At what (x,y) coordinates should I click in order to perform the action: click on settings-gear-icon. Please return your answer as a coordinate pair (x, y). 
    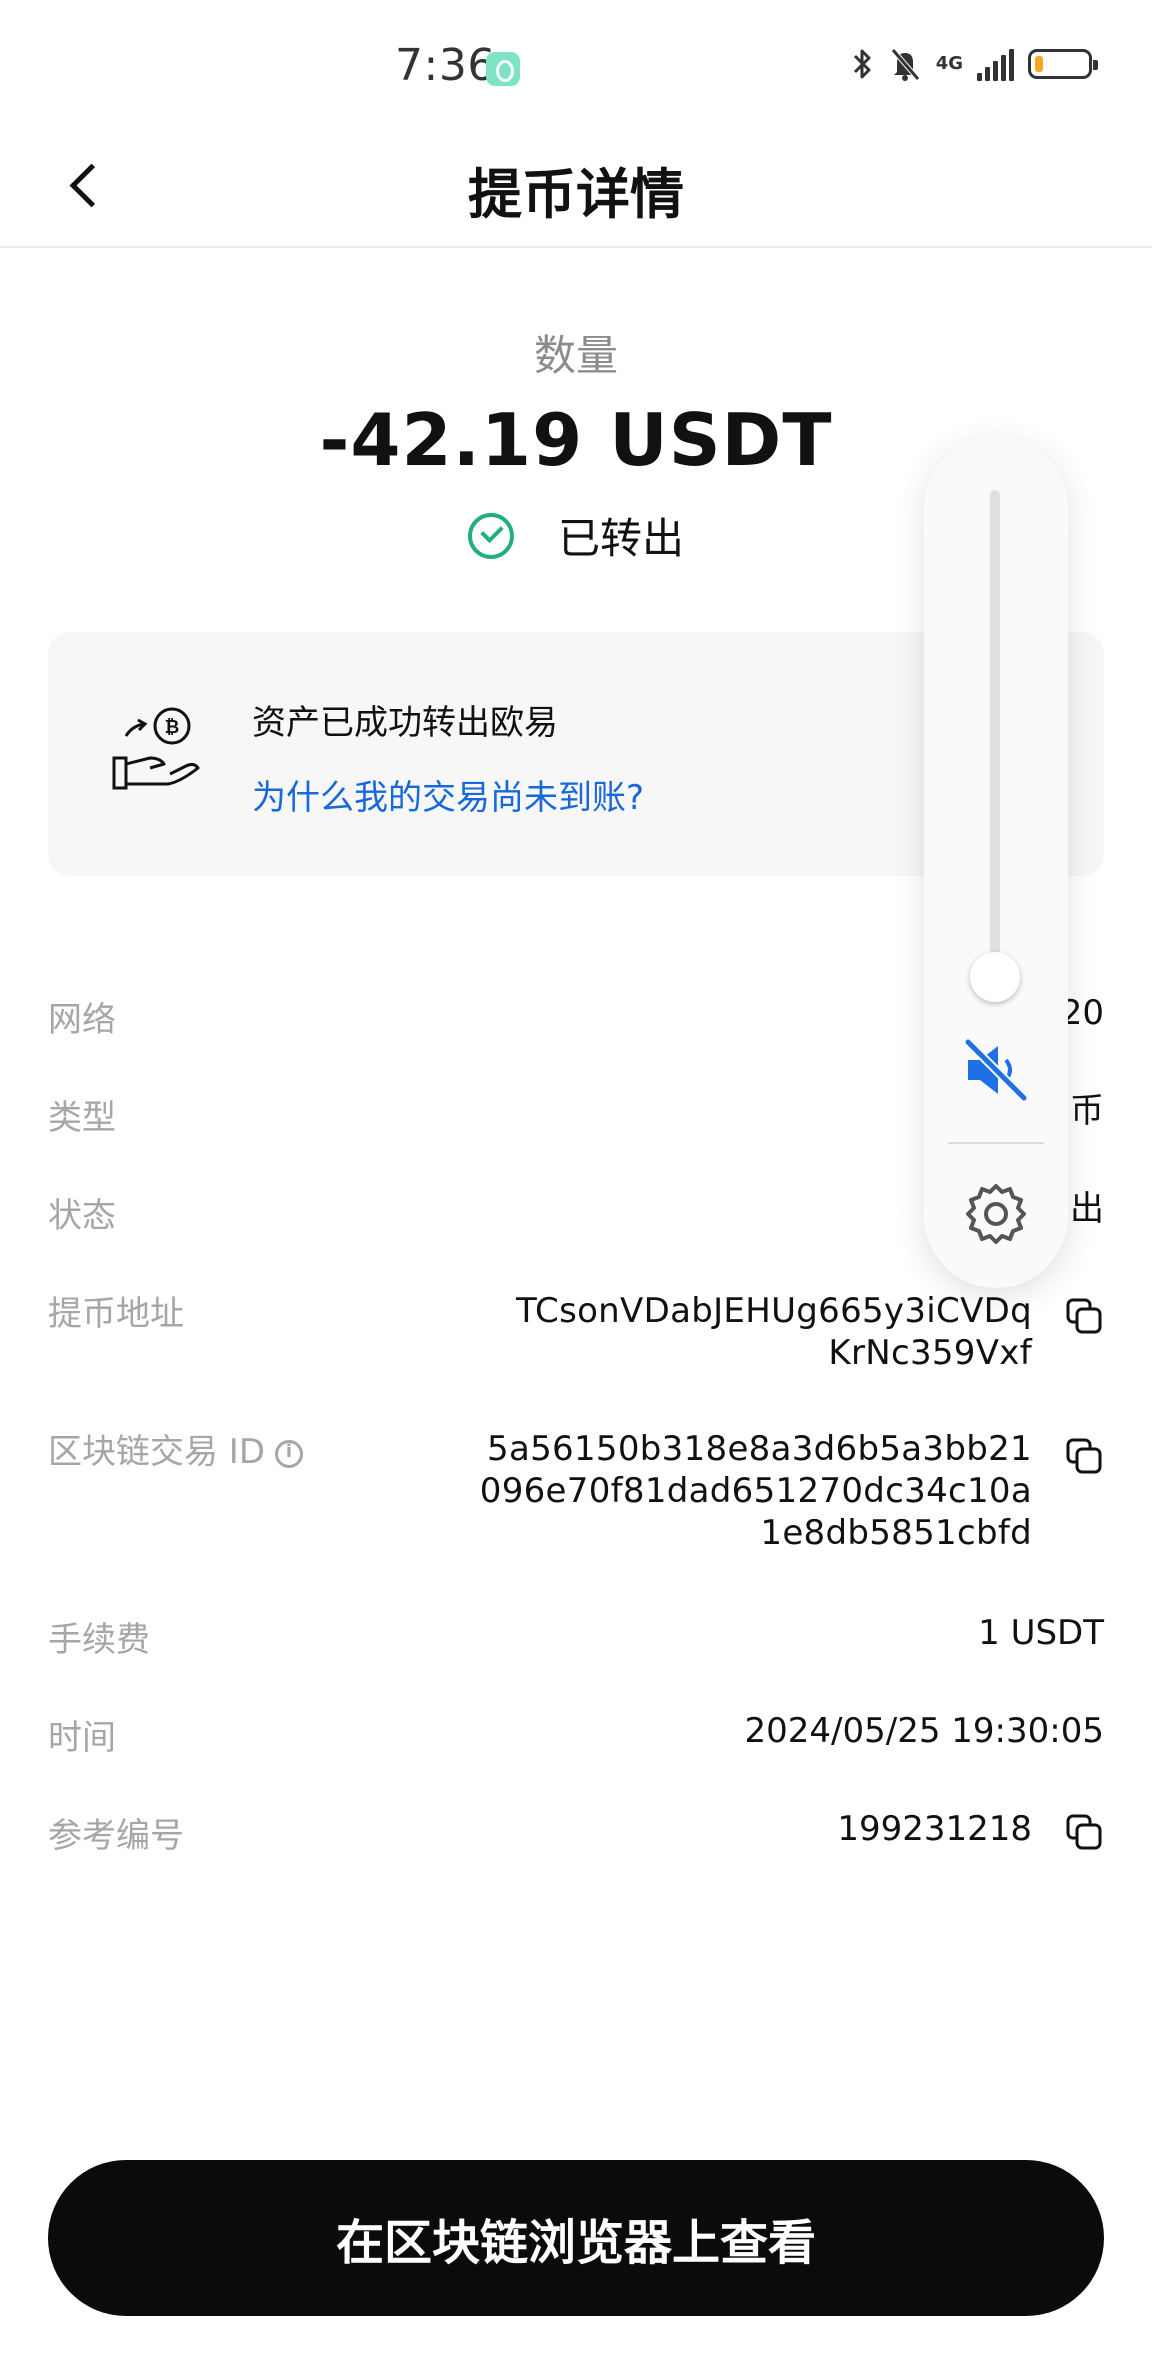
    Looking at the image, I should click on (996, 1214).